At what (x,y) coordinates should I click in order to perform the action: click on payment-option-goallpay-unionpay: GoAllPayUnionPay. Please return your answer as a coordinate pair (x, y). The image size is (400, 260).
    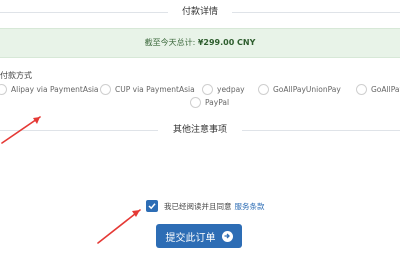
    Looking at the image, I should click on (299, 89).